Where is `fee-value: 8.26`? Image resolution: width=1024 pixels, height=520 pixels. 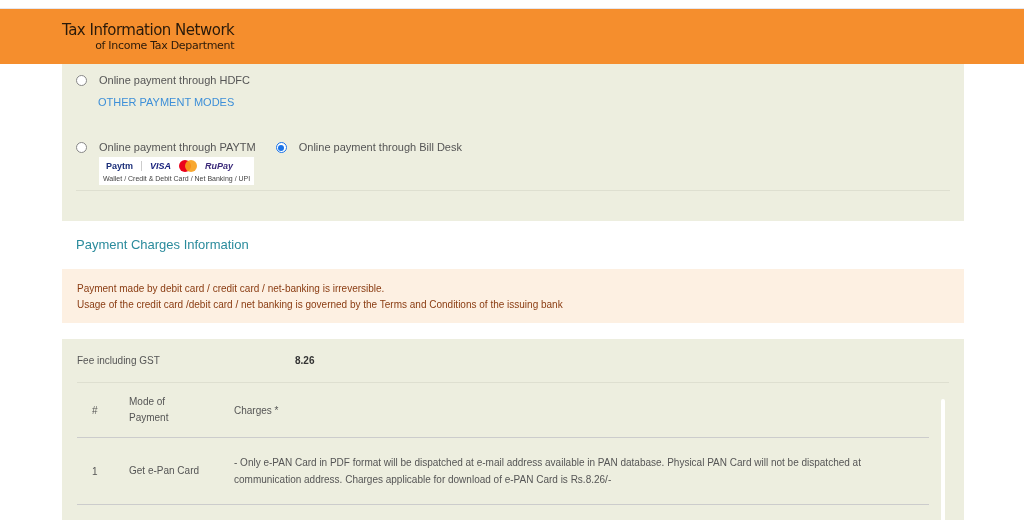
fee-value: 8.26 is located at coordinates (305, 360).